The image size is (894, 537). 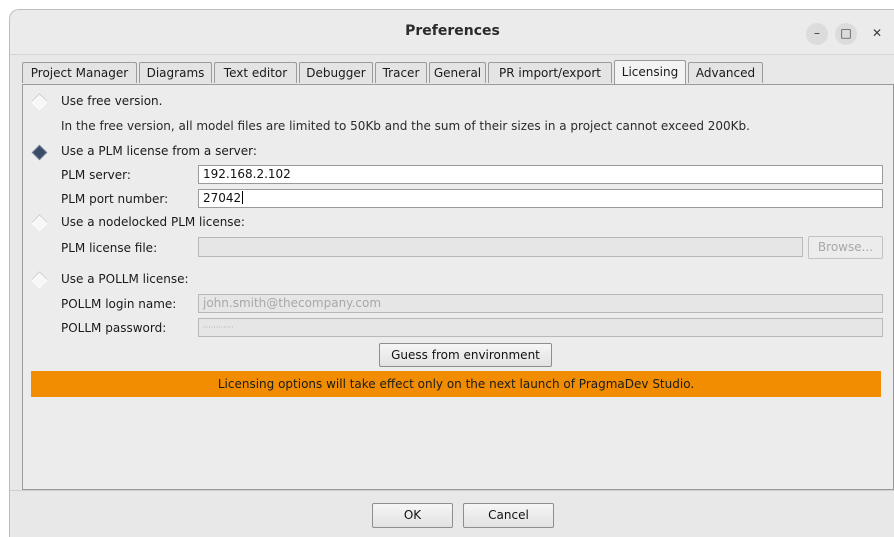 I want to click on close-icon: ✕, so click(x=877, y=34).